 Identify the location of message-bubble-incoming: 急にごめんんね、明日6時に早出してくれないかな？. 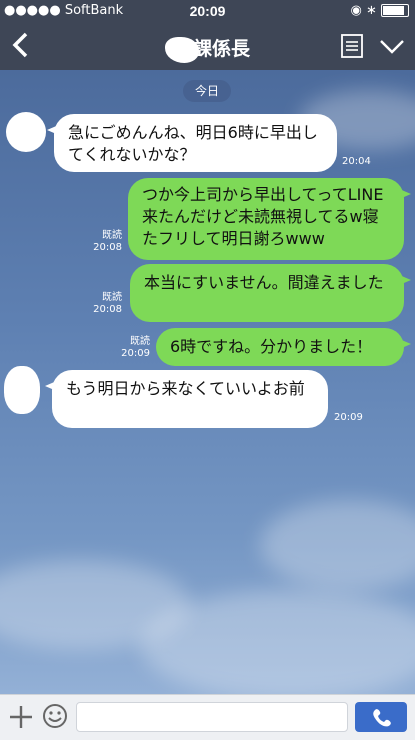
(192, 143).